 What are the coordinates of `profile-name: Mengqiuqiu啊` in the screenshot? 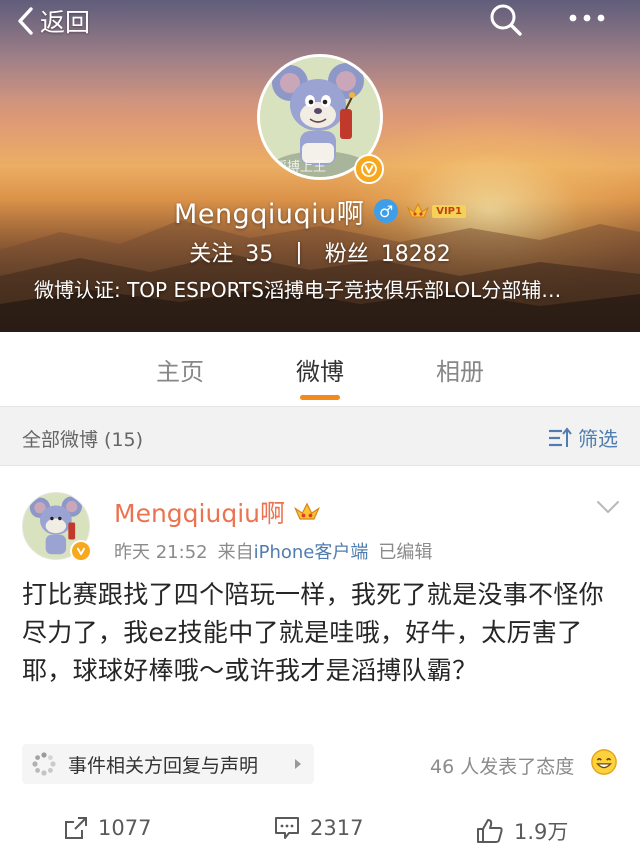 It's located at (269, 214).